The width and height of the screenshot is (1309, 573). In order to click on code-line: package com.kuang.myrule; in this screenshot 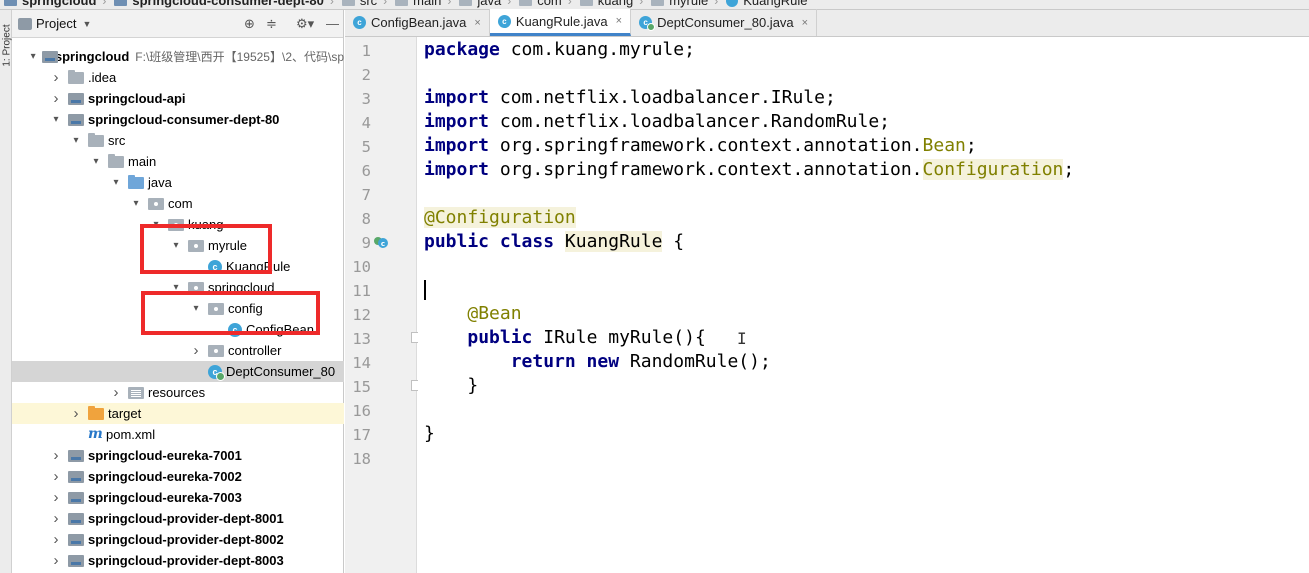, I will do `click(559, 49)`.